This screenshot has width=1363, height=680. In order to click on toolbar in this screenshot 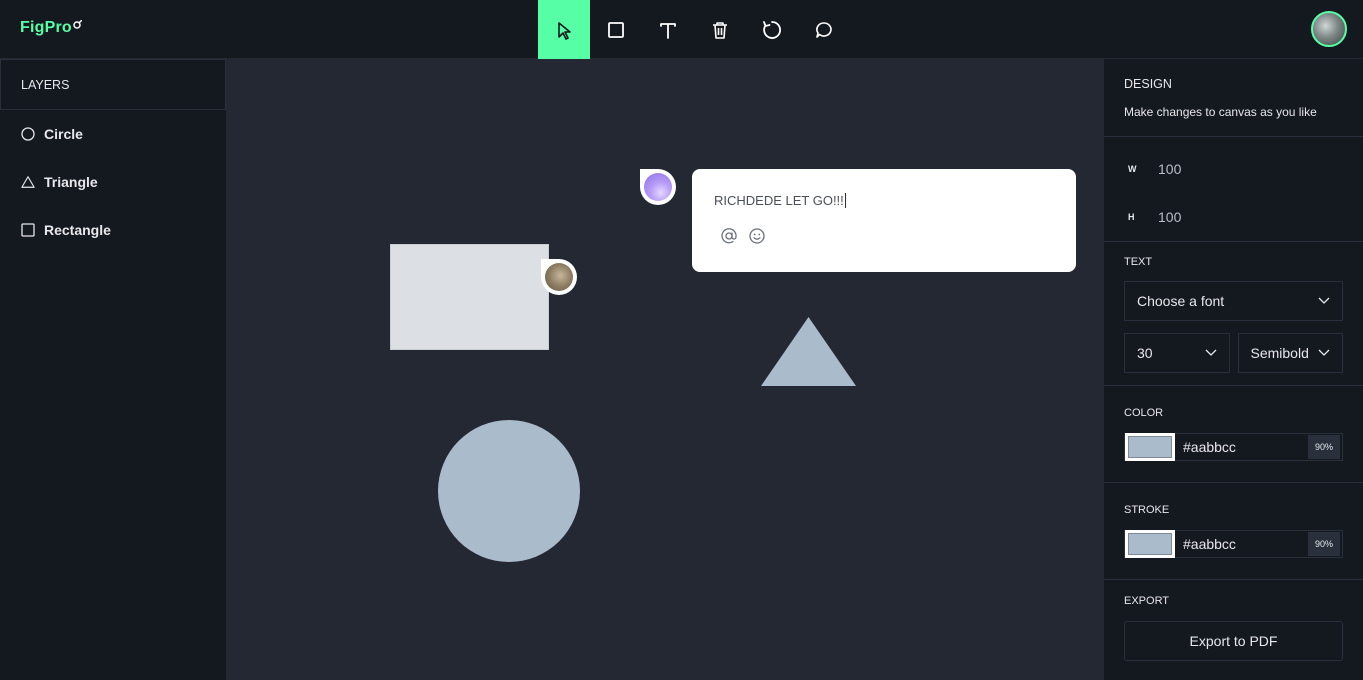, I will do `click(694, 29)`.